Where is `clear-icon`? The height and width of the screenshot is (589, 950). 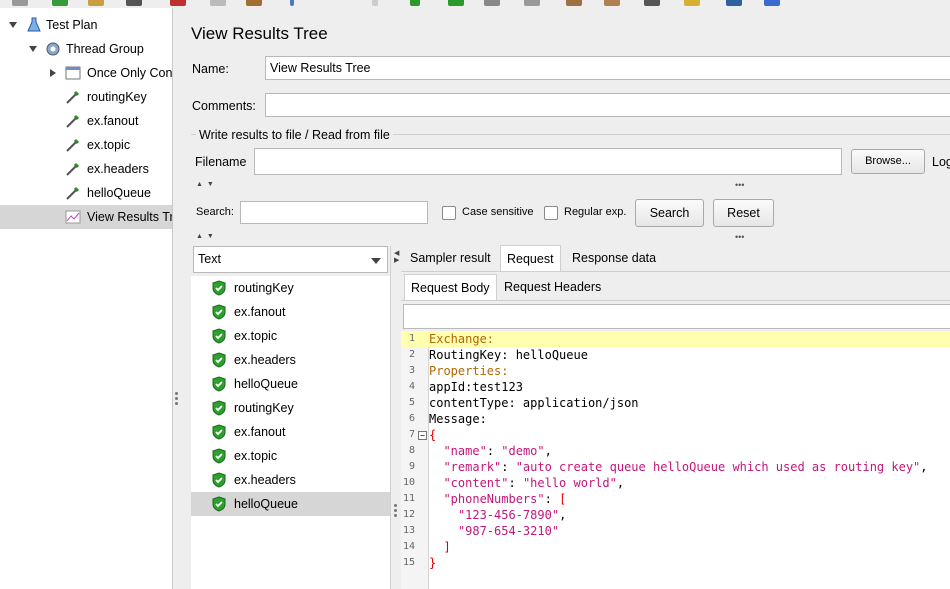
clear-icon is located at coordinates (574, 3).